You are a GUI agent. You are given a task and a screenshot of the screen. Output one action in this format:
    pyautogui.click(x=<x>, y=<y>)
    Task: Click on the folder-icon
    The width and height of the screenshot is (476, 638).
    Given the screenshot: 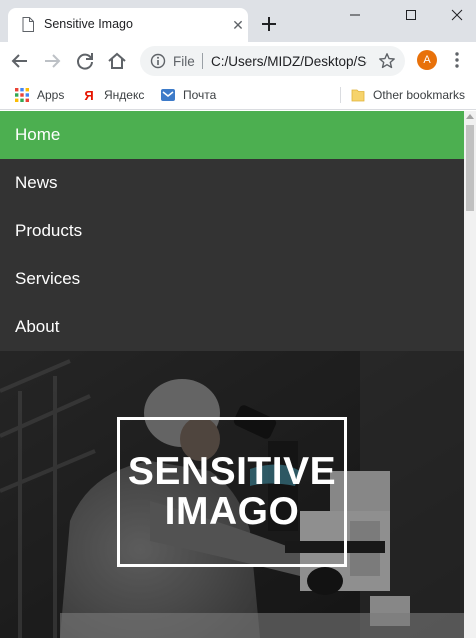 What is the action you would take?
    pyautogui.click(x=358, y=95)
    